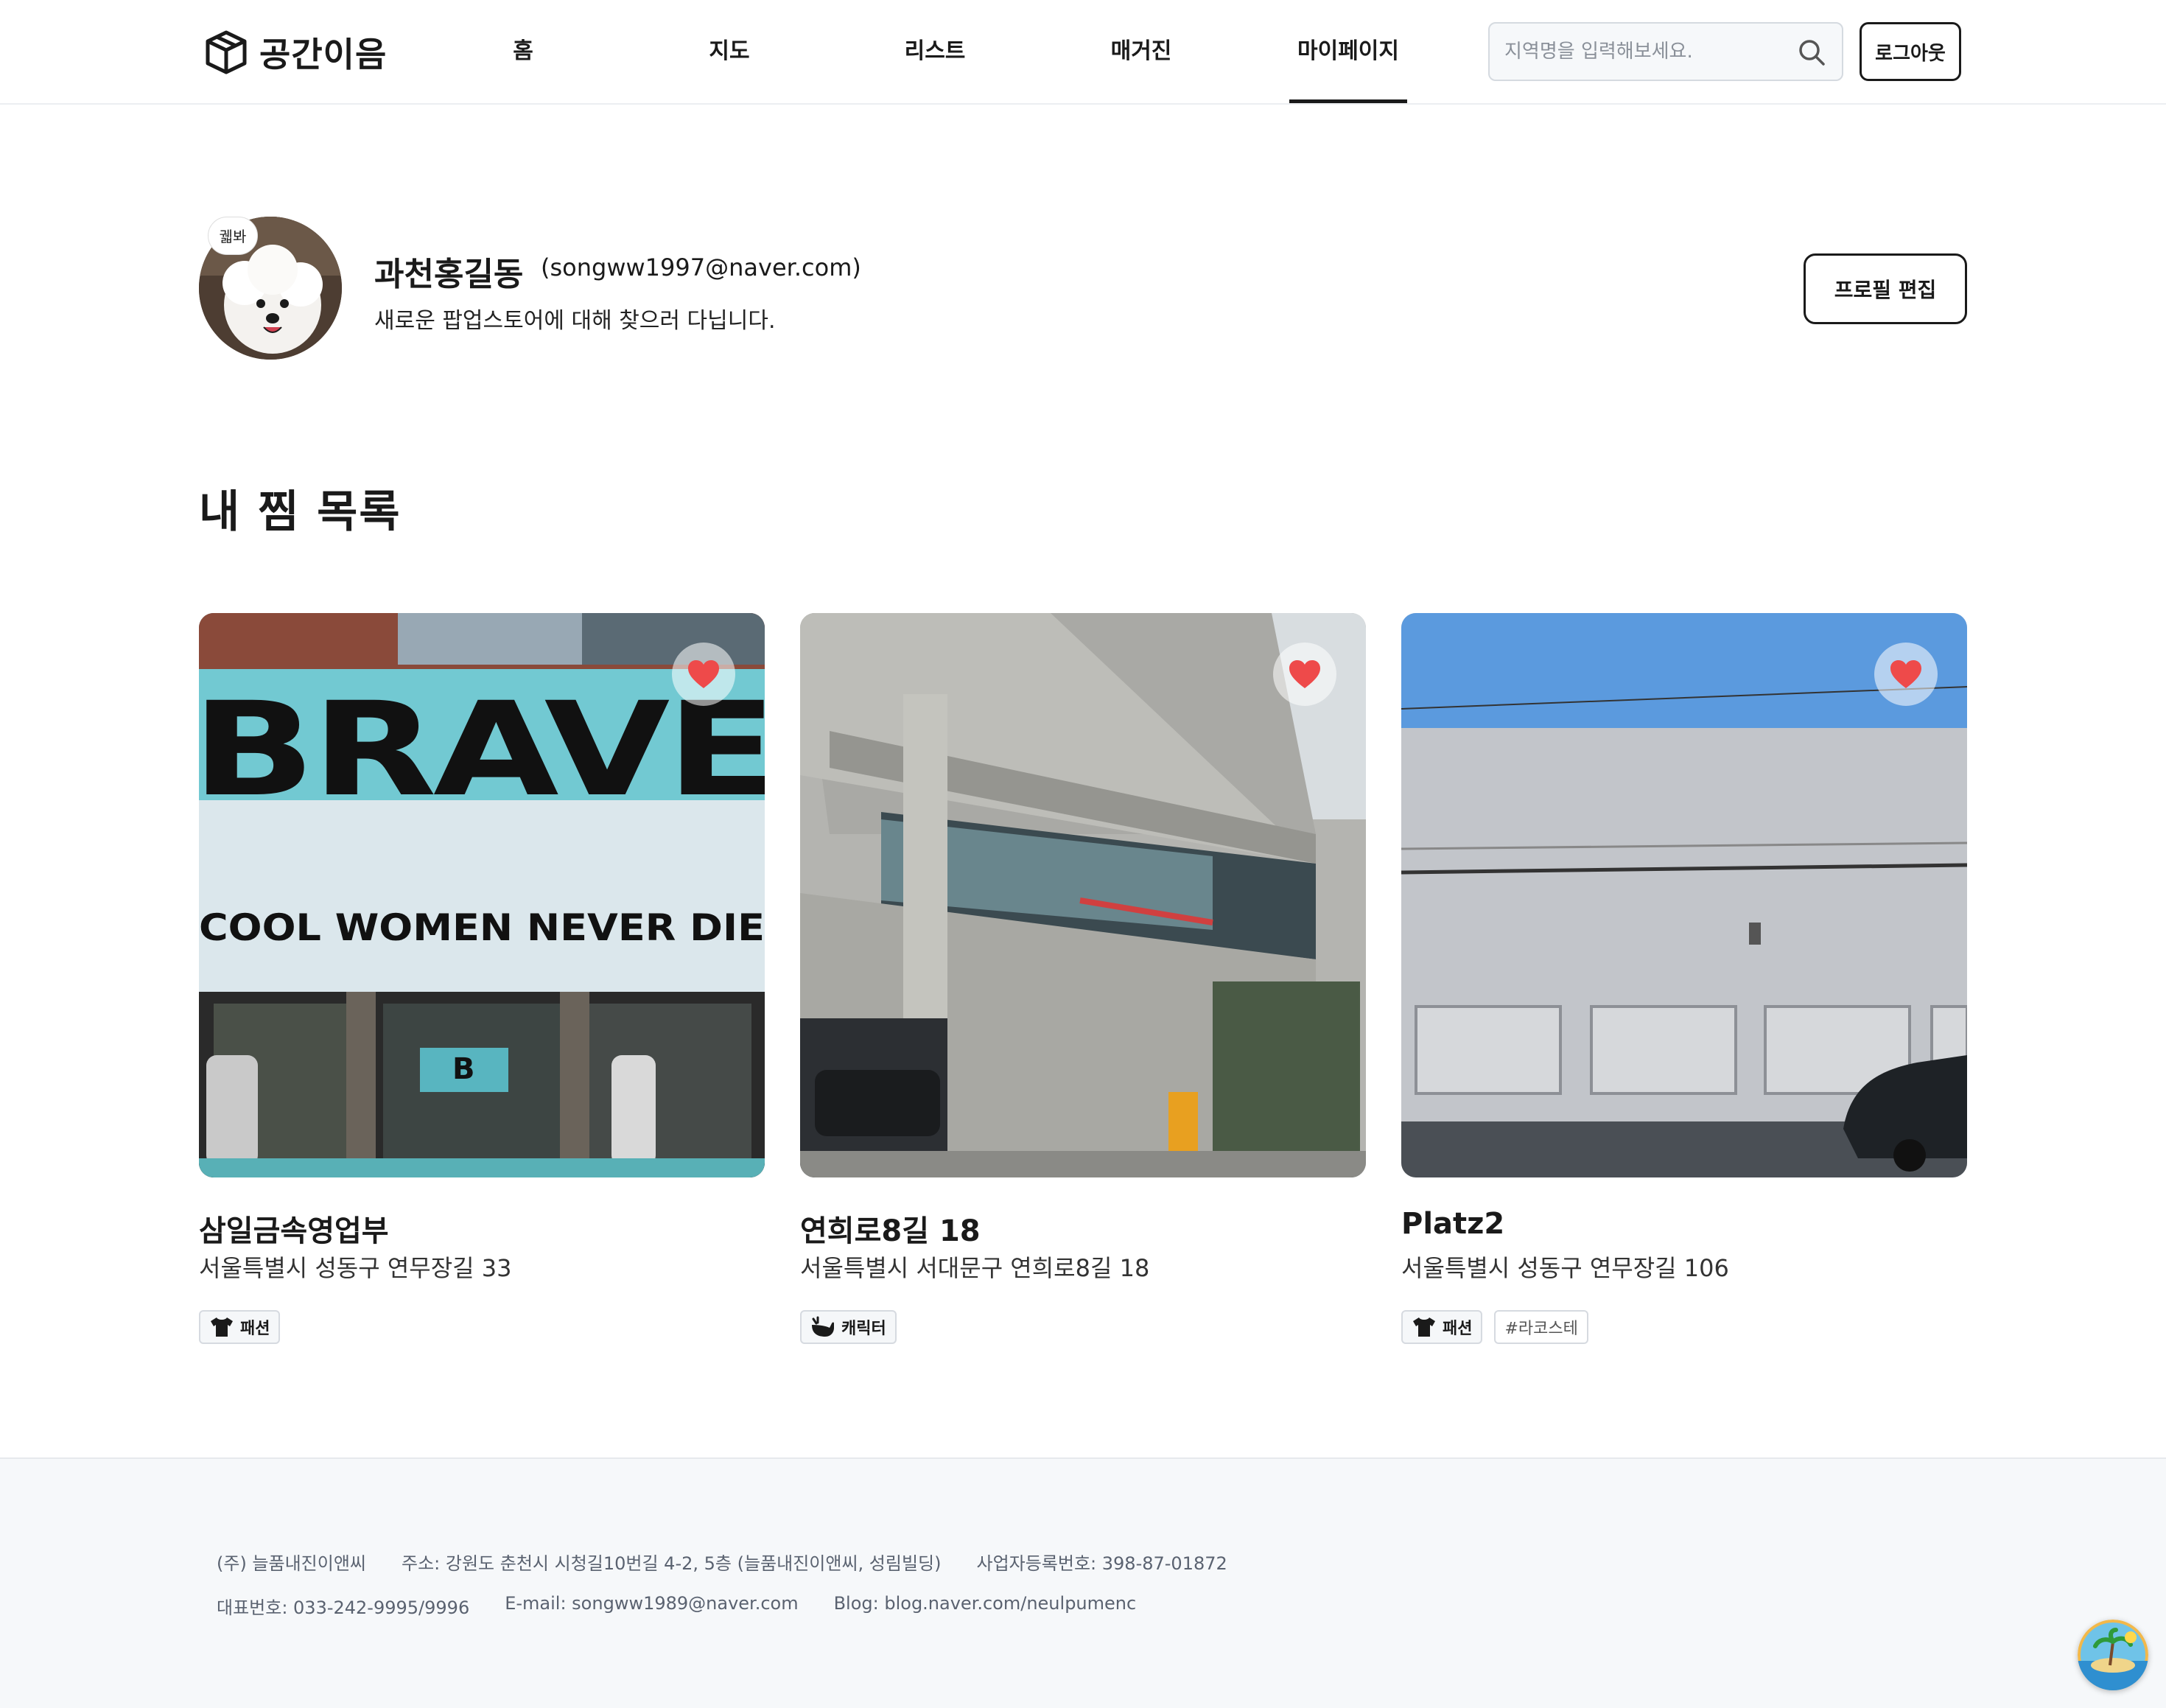 This screenshot has height=1708, width=2166. I want to click on profile-email: (songww1997@naver.com), so click(701, 267).